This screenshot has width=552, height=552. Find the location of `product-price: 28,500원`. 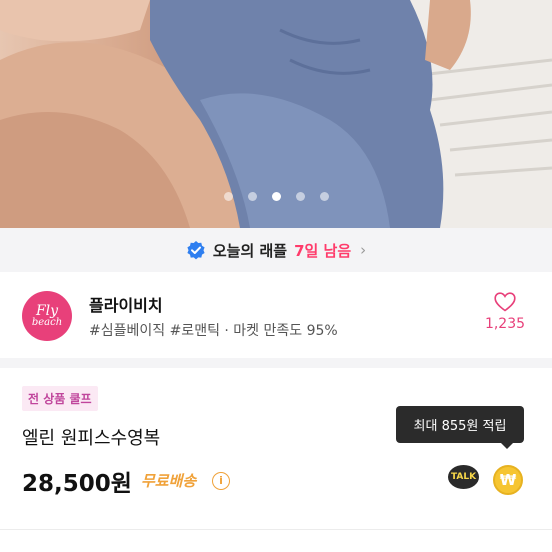

product-price: 28,500원 is located at coordinates (77, 484).